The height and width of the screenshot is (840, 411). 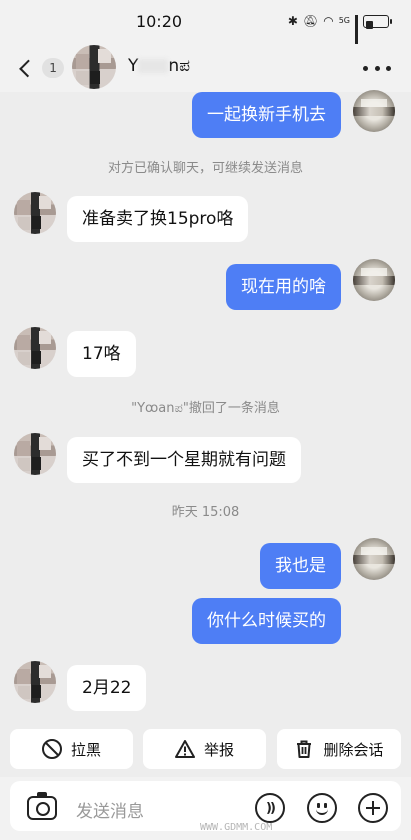 What do you see at coordinates (184, 460) in the screenshot?
I see `message-bubble-incoming: 买了不到一个星期就有问题` at bounding box center [184, 460].